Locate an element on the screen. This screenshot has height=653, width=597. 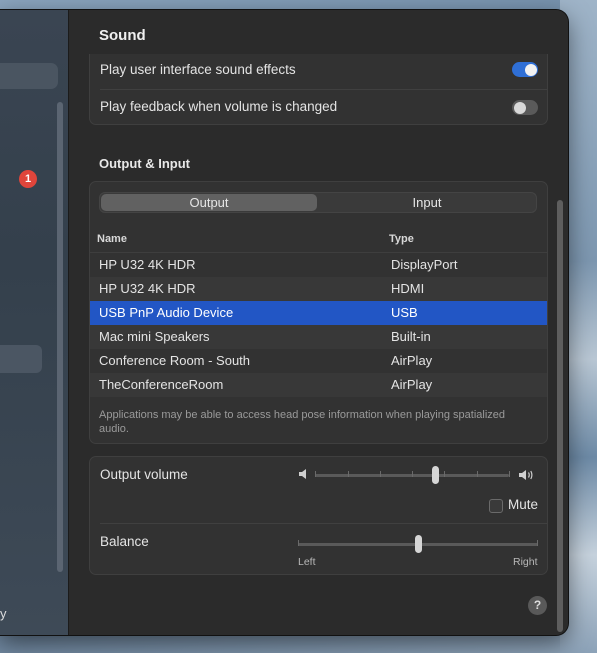
speaker-low-icon is located at coordinates (302, 474).